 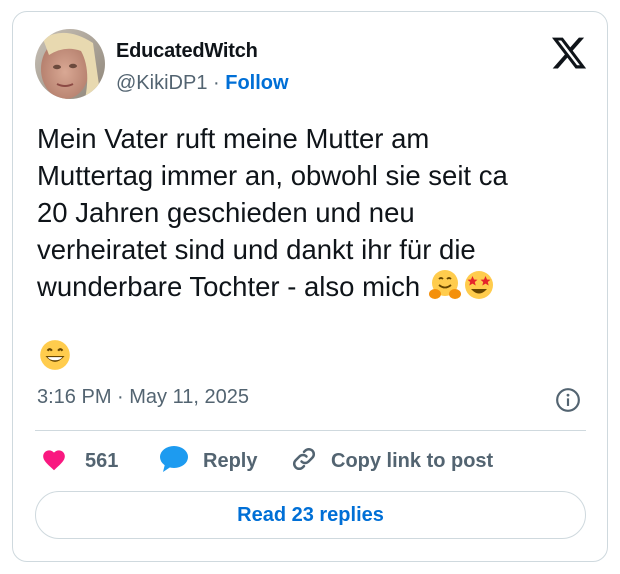 I want to click on read-replies-button: Read 23 replies, so click(x=310, y=515).